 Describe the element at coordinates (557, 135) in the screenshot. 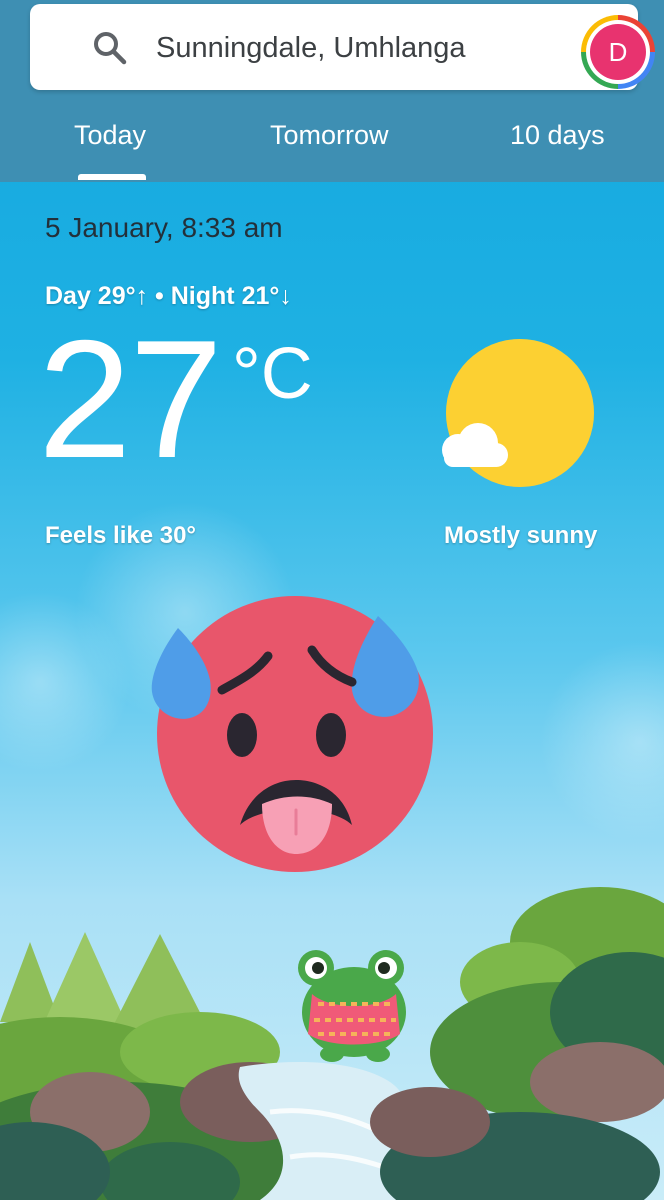

I see `tab-10-days: 10 days` at that location.